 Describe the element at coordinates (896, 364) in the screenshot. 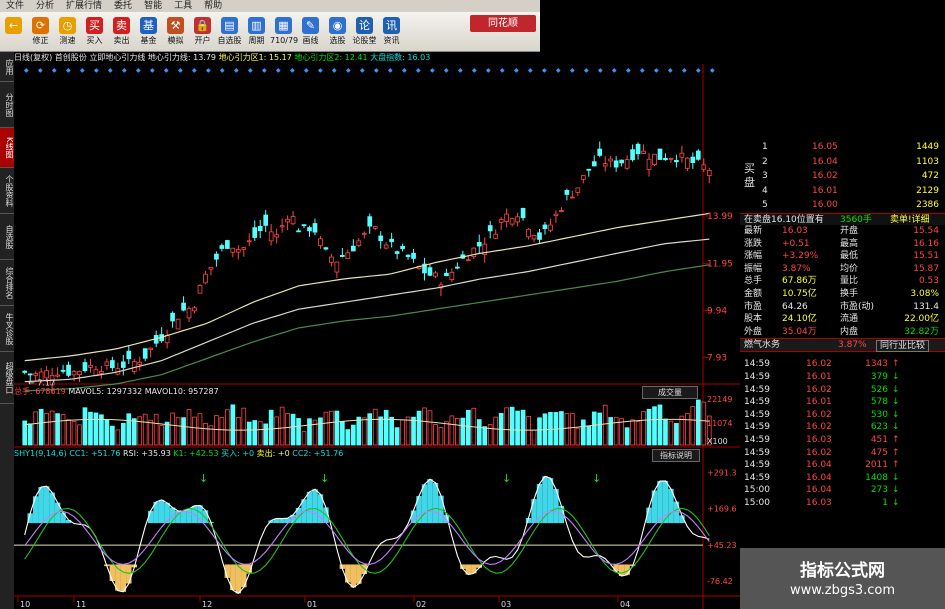

I see `up-arrow-icon: ↑` at that location.